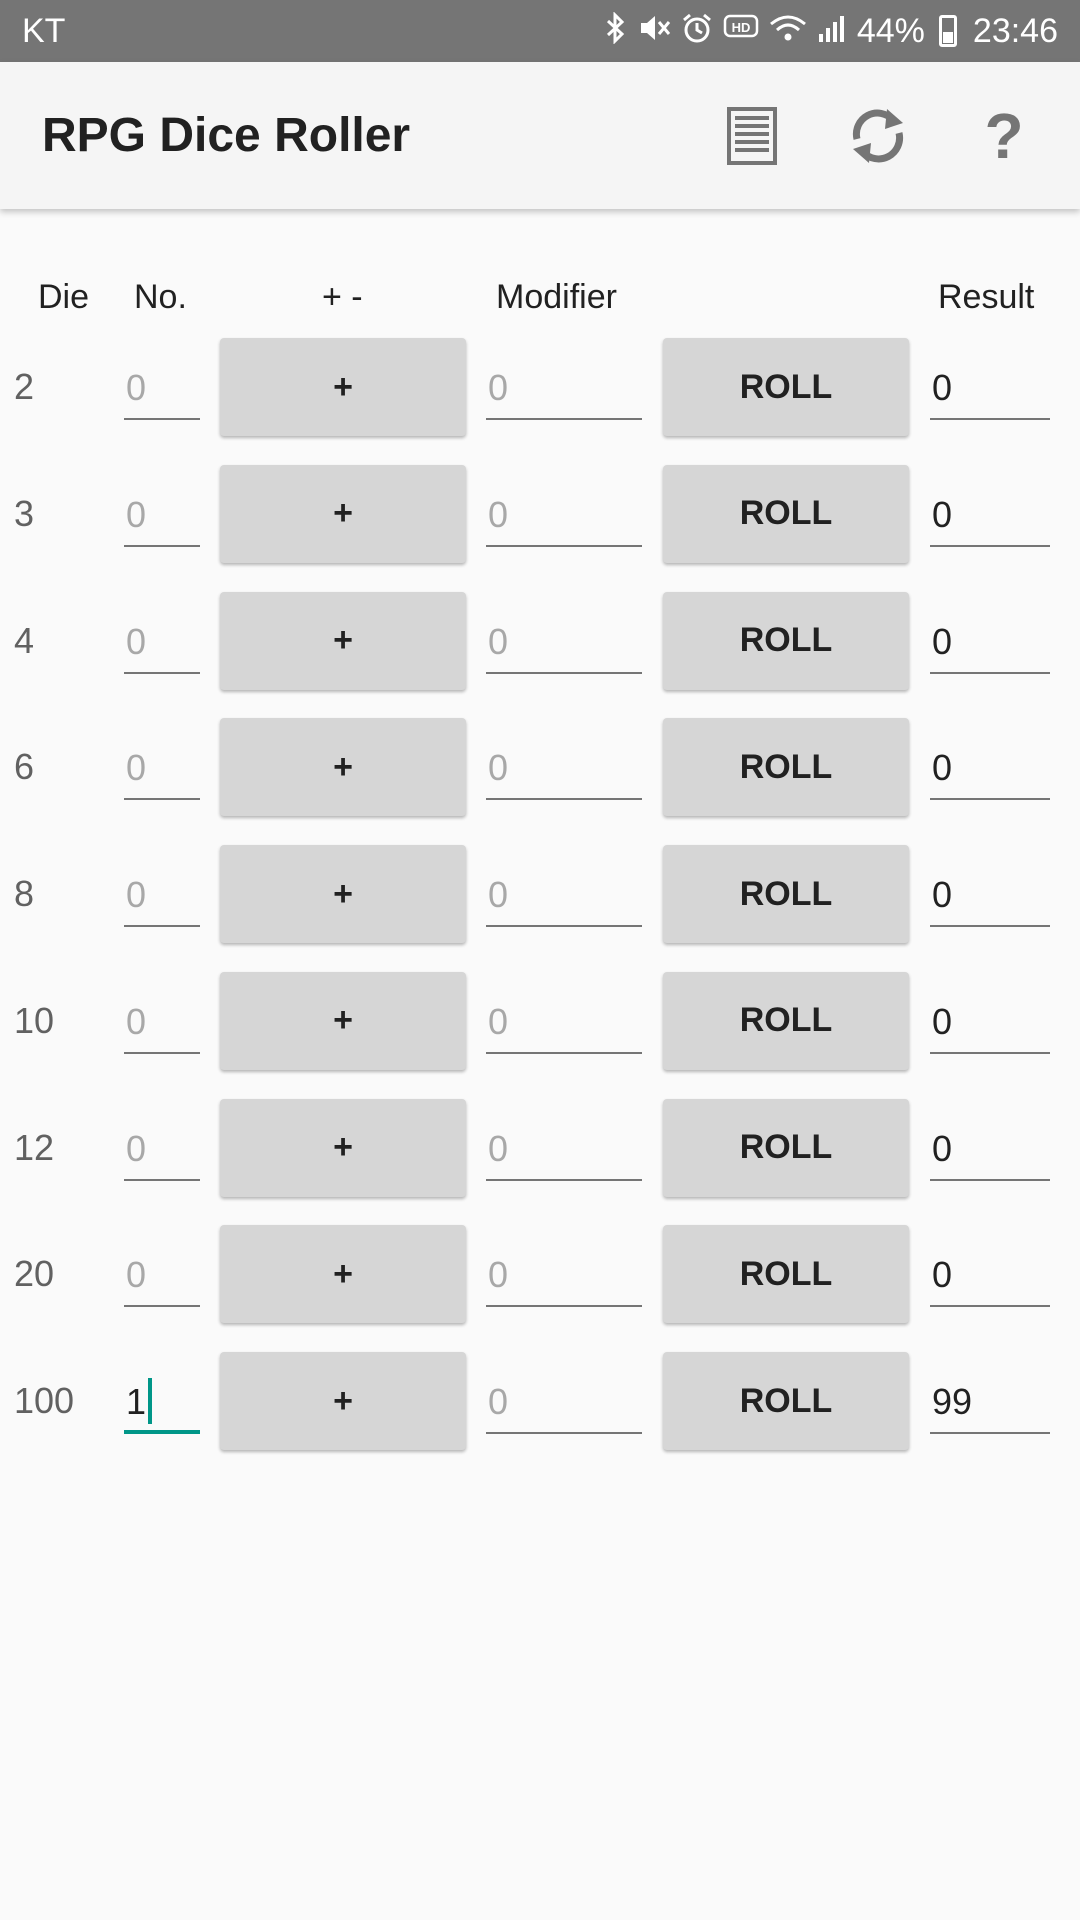 This screenshot has height=1920, width=1080. What do you see at coordinates (540, 302) in the screenshot?
I see `column-headers: Die No. + - Modifier Result` at bounding box center [540, 302].